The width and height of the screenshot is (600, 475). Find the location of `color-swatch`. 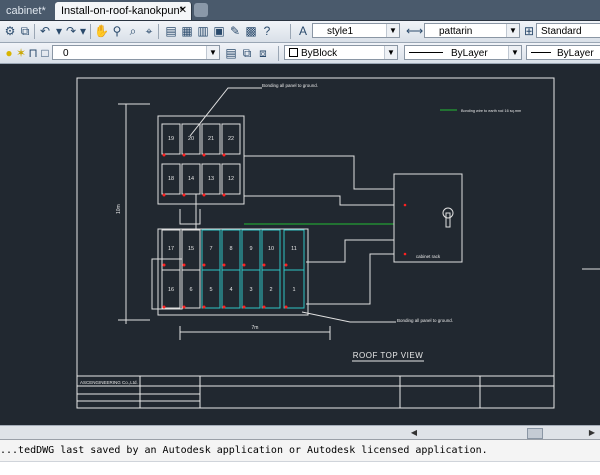

color-swatch is located at coordinates (293, 52).